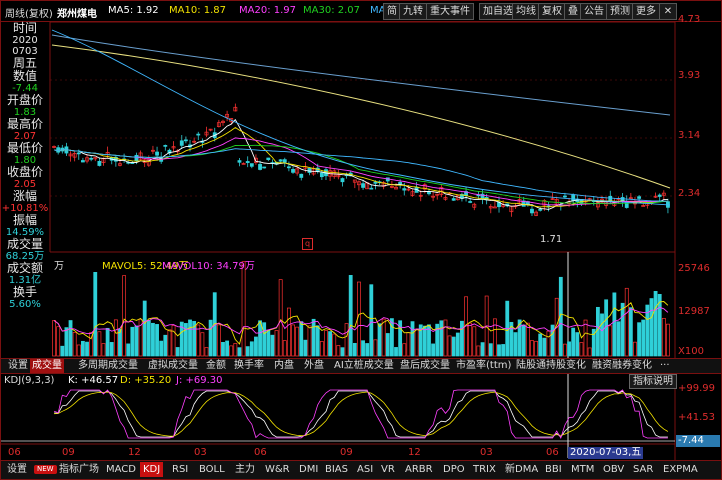  I want to click on bottom-tab-bbi: BBI, so click(553, 469).